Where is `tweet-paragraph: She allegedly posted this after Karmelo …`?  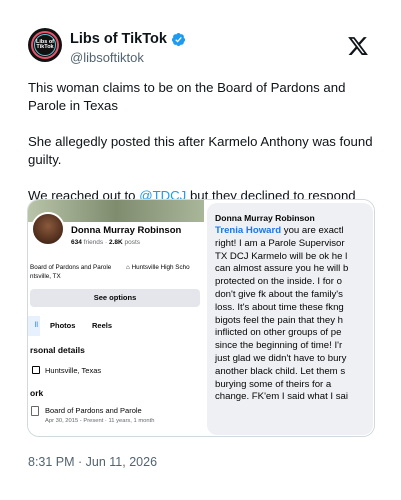 tweet-paragraph: She allegedly posted this after Karmelo … is located at coordinates (200, 150).